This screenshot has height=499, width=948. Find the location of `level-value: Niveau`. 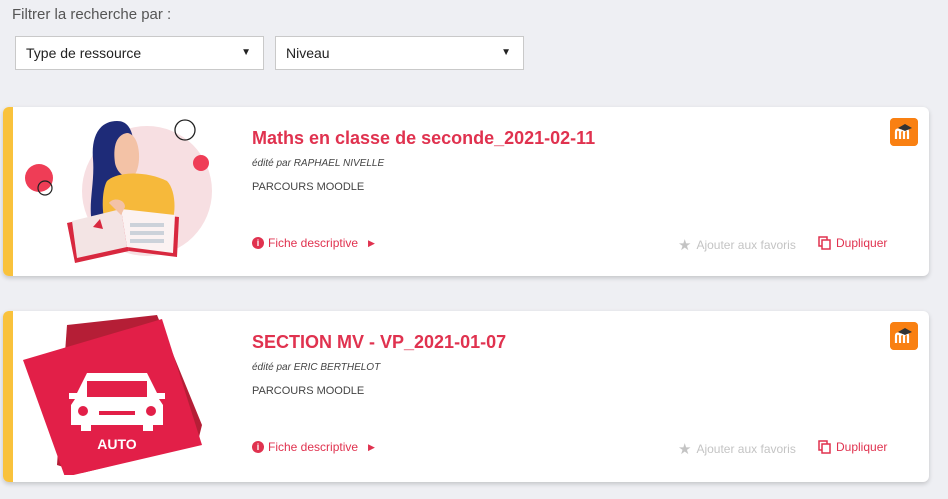

level-value: Niveau is located at coordinates (308, 53).